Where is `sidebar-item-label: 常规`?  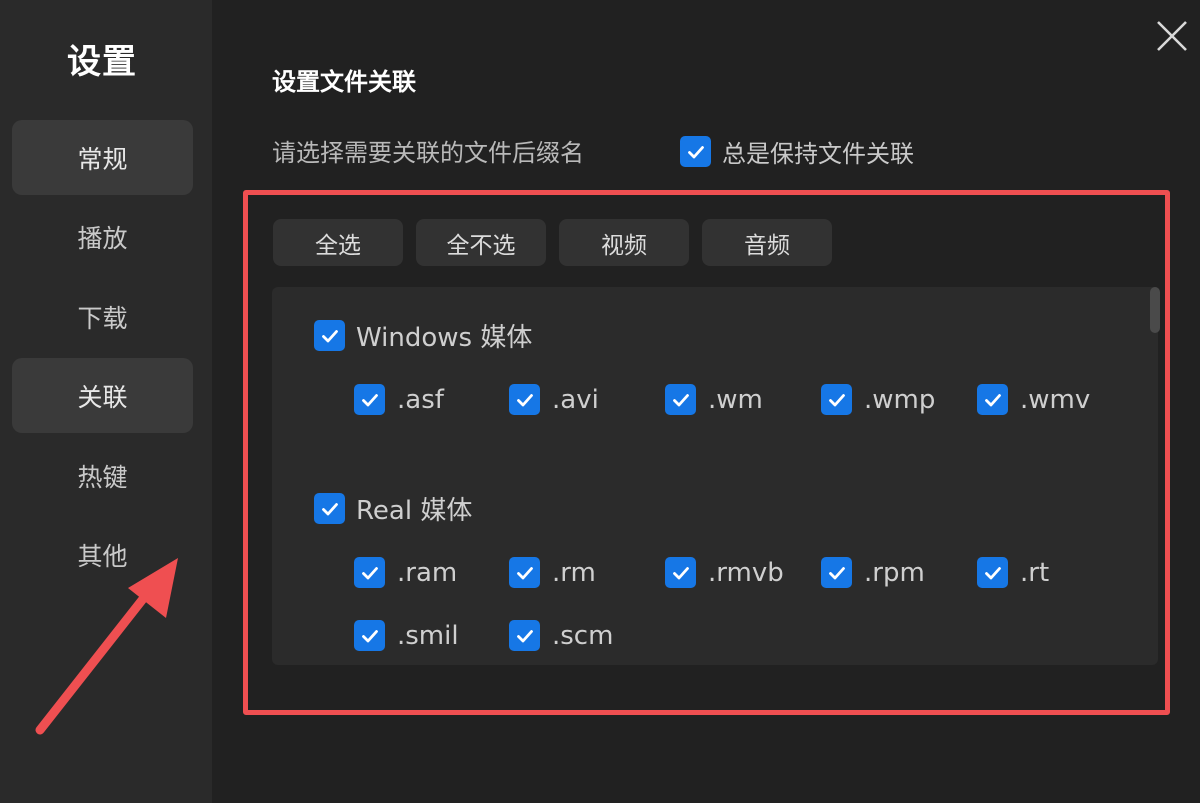
sidebar-item-label: 常规 is located at coordinates (102, 159).